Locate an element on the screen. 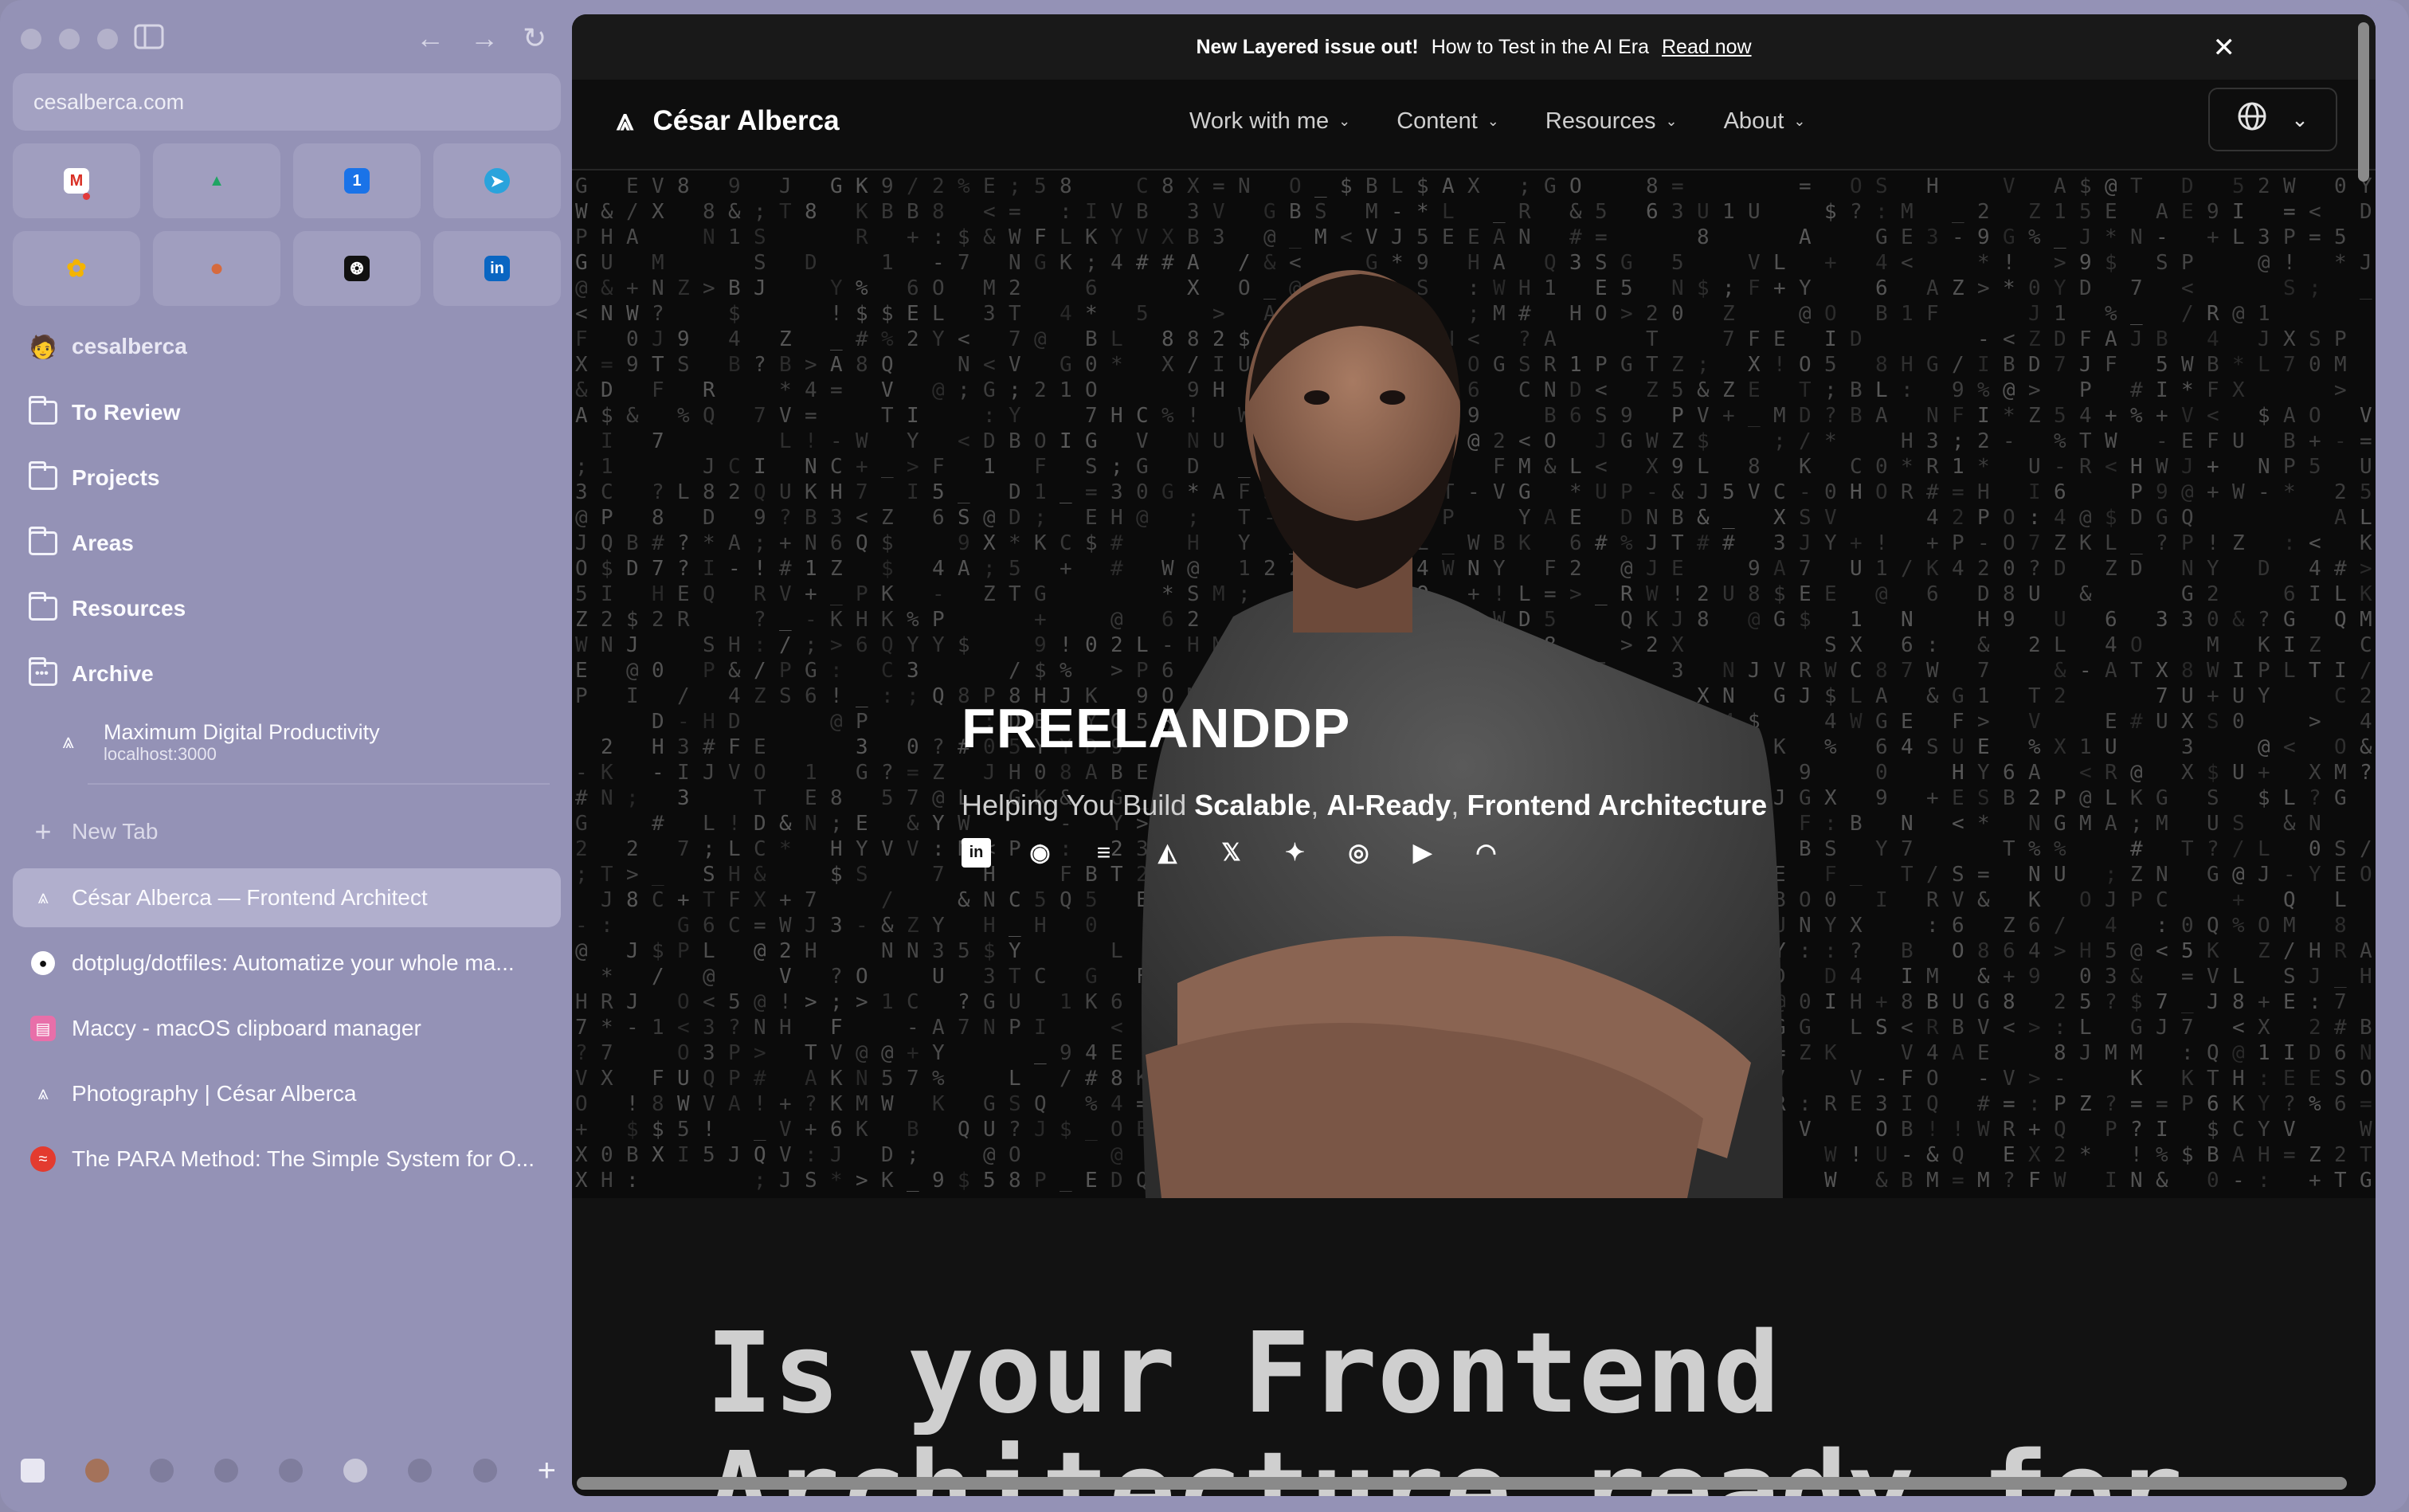  stackoverflow-icon: ≡ is located at coordinates (1103, 853).